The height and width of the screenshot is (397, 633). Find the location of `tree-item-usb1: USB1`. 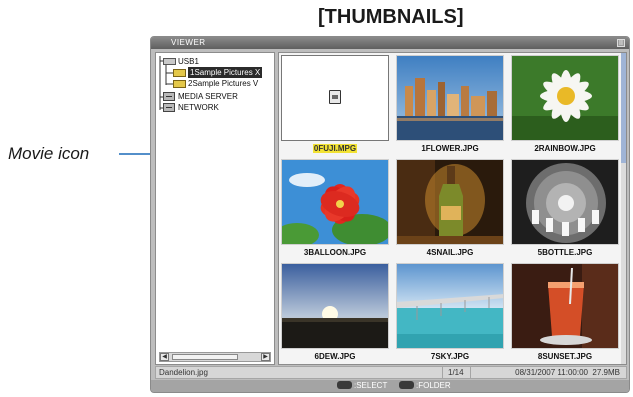

tree-item-usb1: USB1 is located at coordinates (215, 61).